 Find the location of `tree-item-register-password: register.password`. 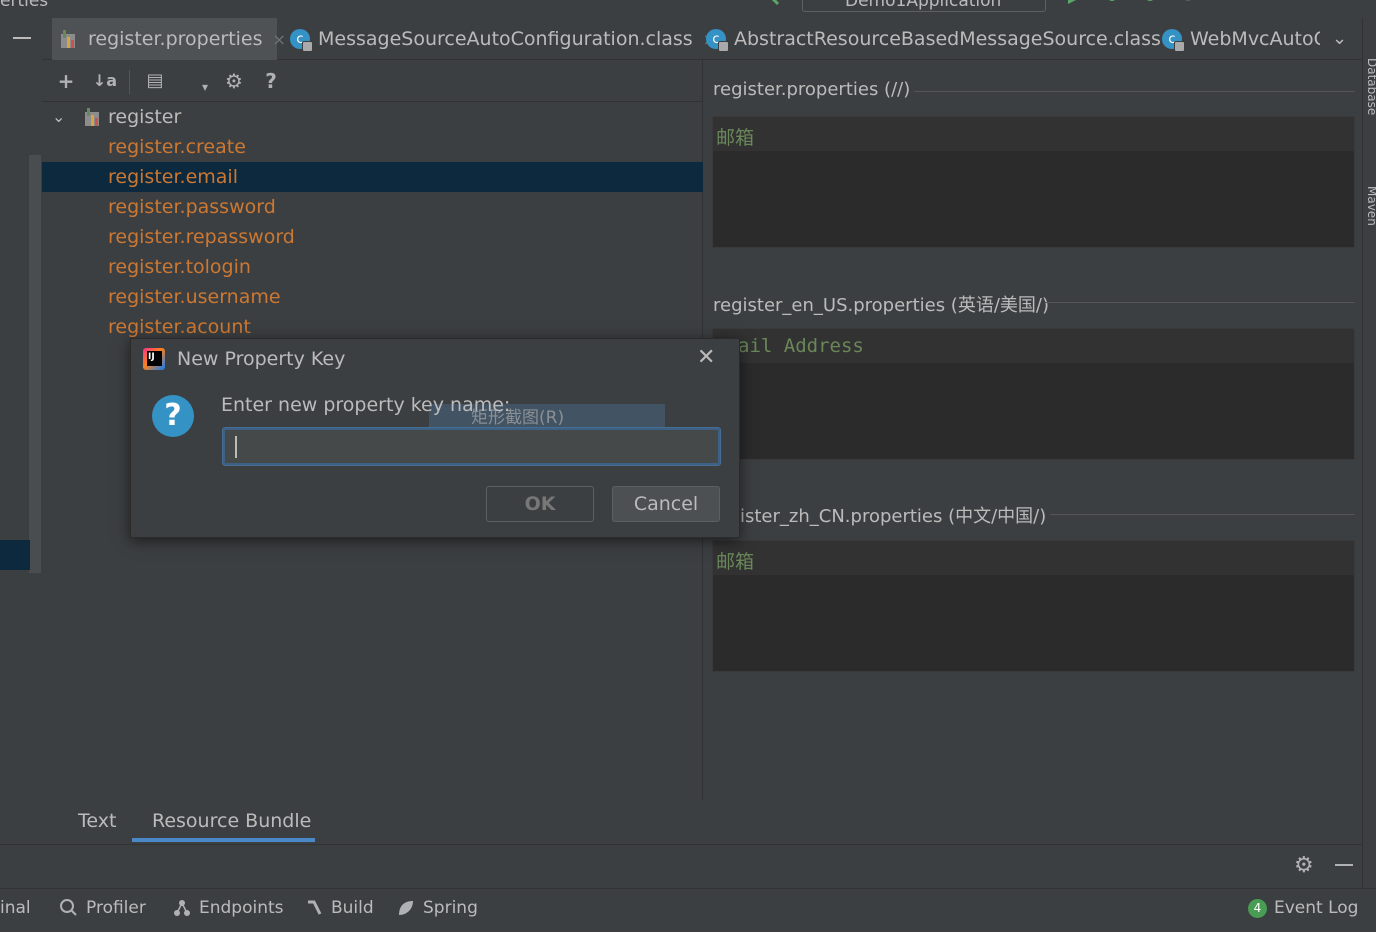

tree-item-register-password: register.password is located at coordinates (372, 207).